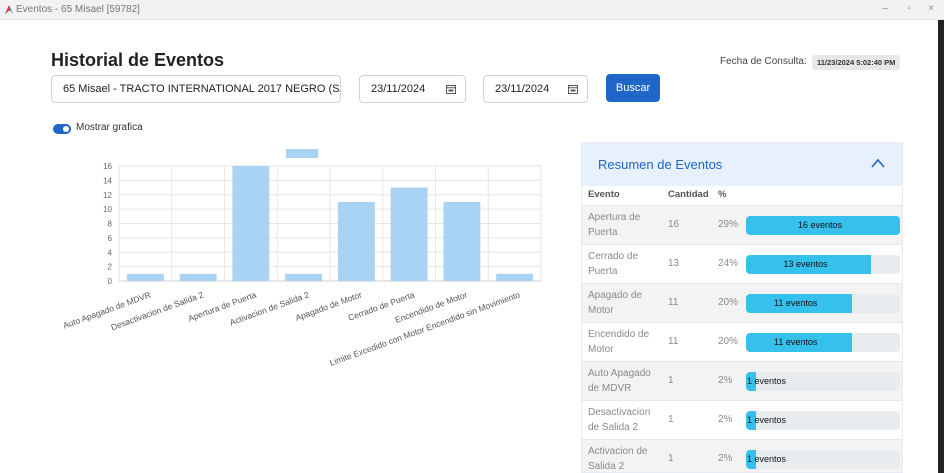 This screenshot has height=473, width=944. What do you see at coordinates (763, 61) in the screenshot?
I see `consult-date-label: Fecha de Consulta:` at bounding box center [763, 61].